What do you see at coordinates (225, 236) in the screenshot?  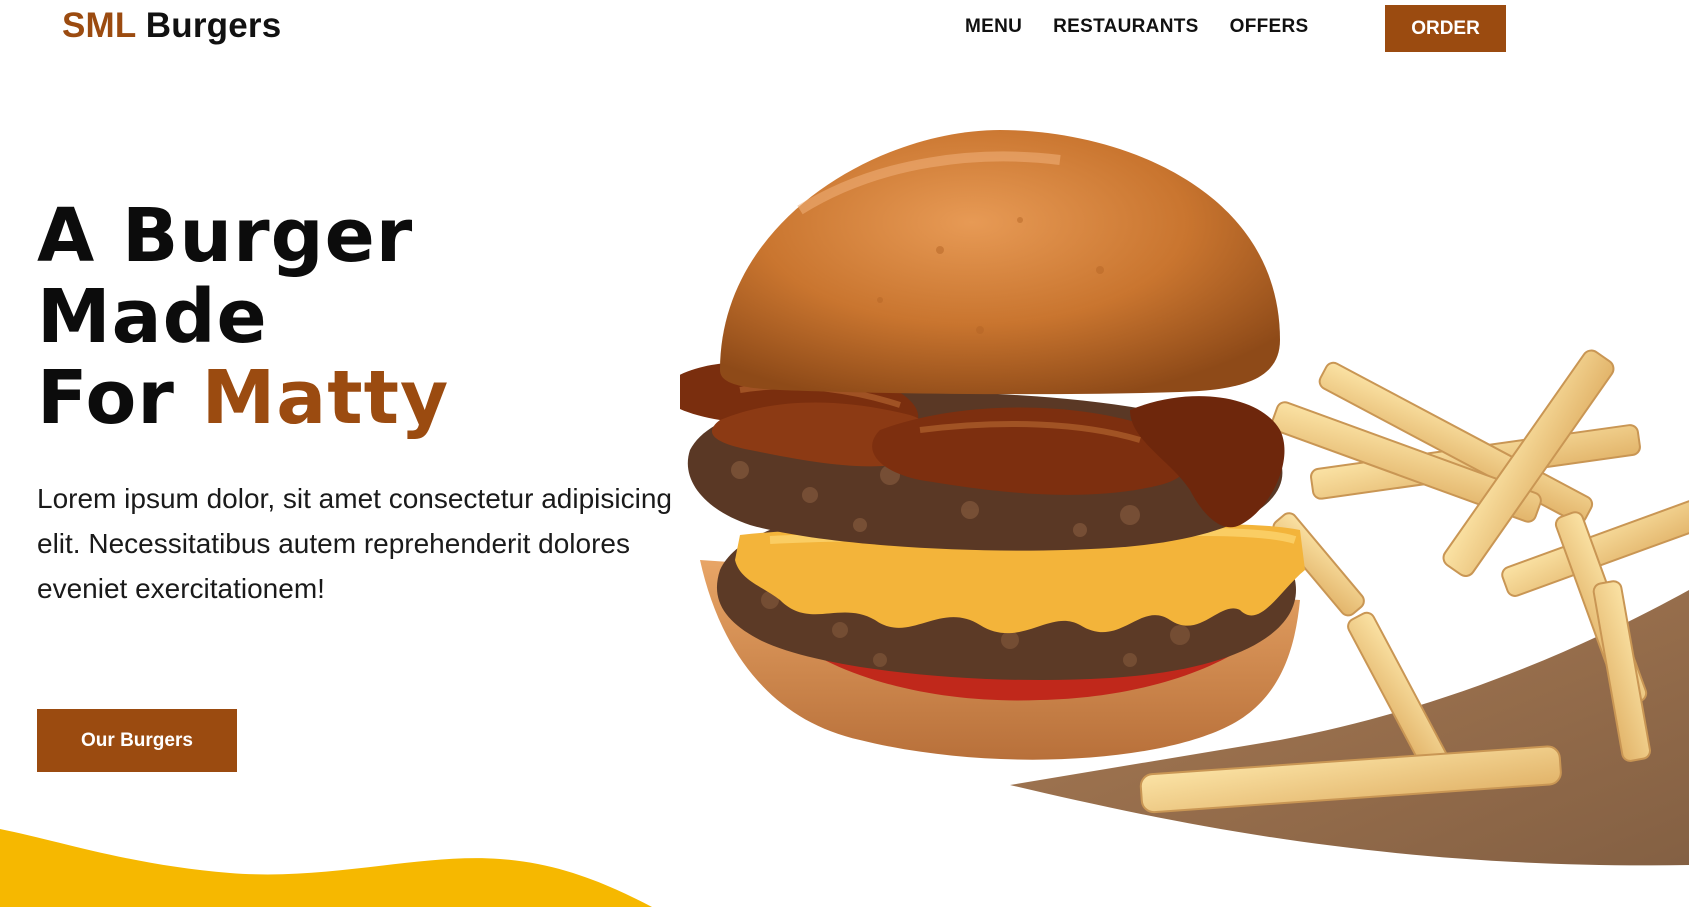 I see `headline-line-1: A Burger` at bounding box center [225, 236].